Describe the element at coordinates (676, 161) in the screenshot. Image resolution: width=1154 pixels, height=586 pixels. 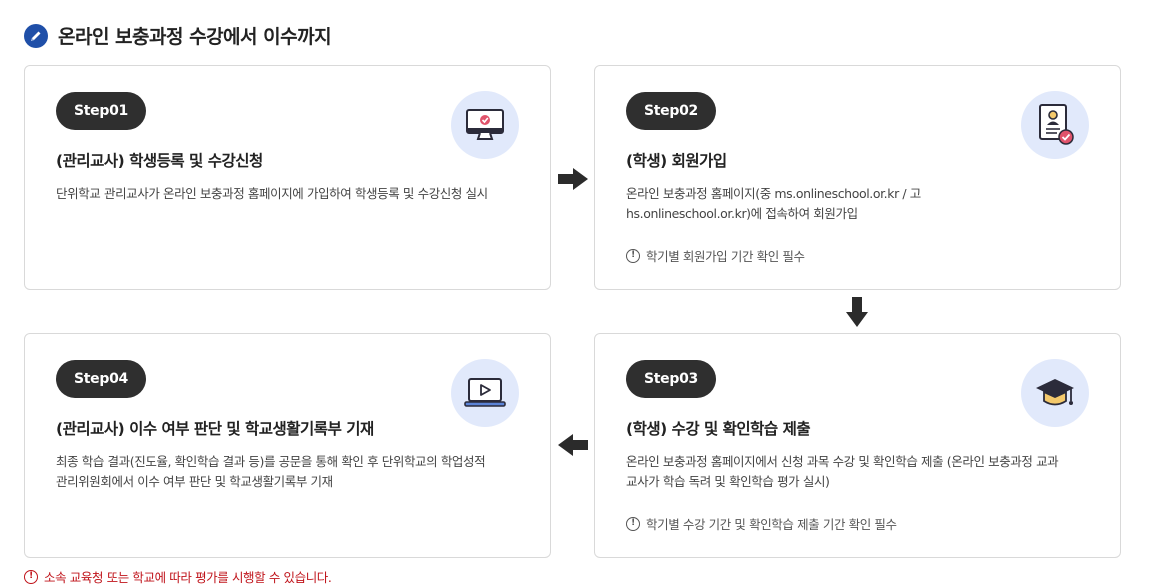
I see `step-title: (학생) 회원가입` at that location.